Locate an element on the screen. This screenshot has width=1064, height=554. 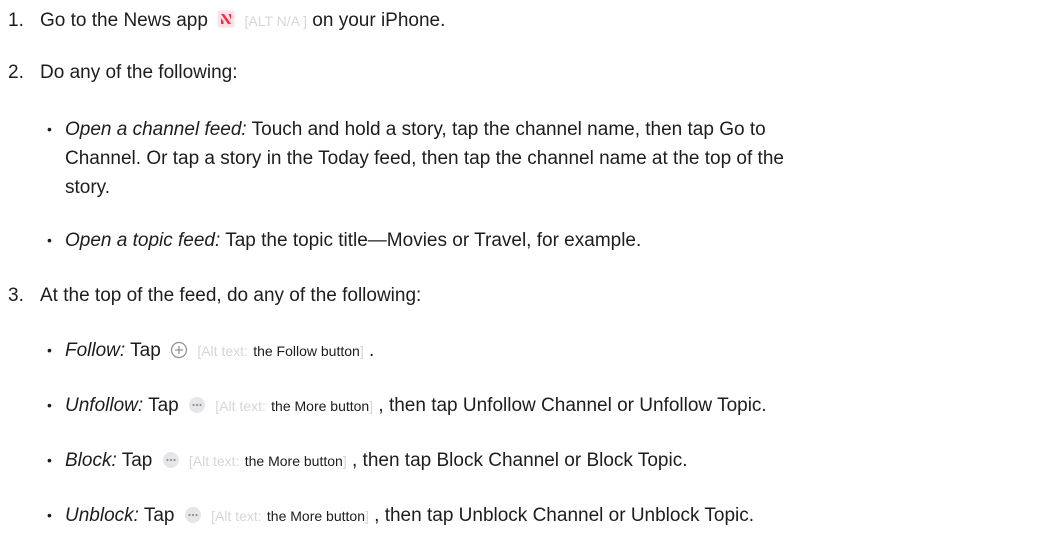
item-label: Follow: is located at coordinates (95, 350).